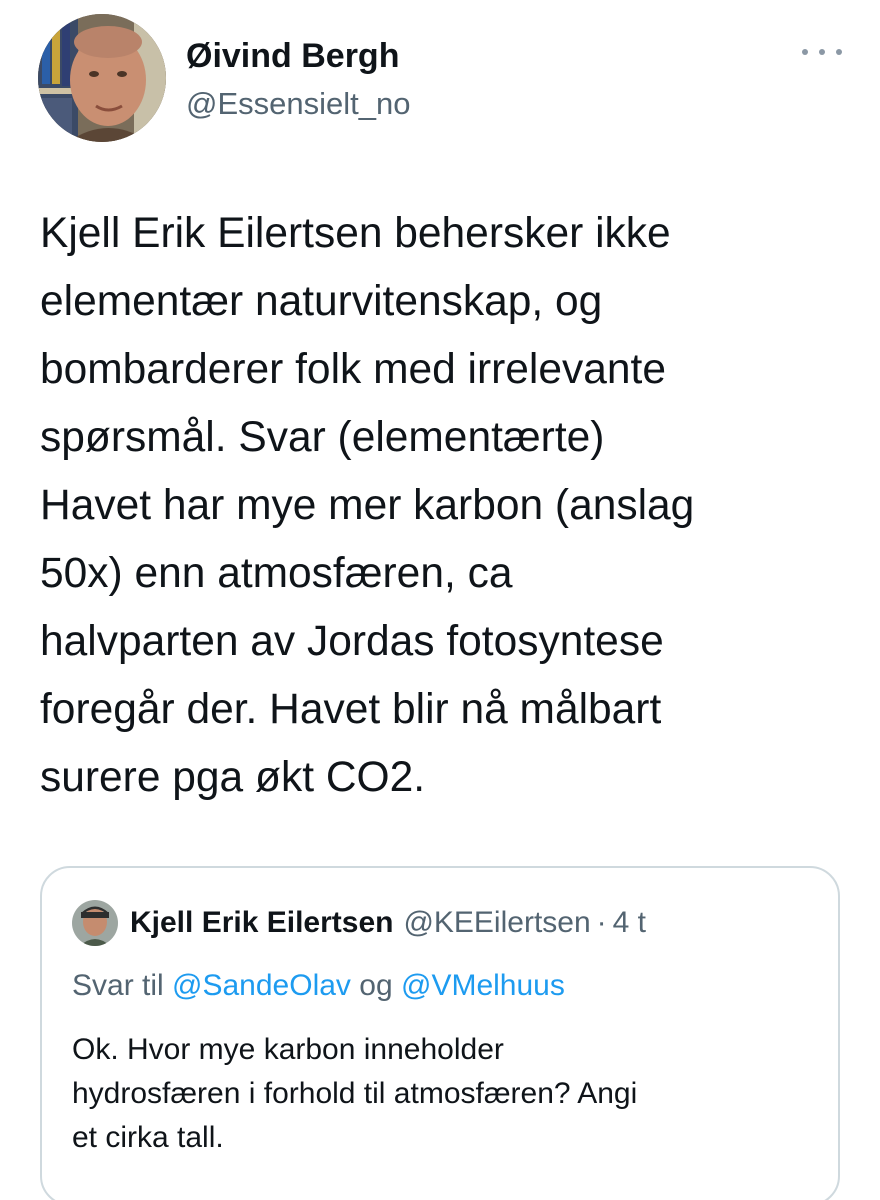 The width and height of the screenshot is (880, 1200). What do you see at coordinates (261, 985) in the screenshot?
I see `reply-mention-sandeolav: @SandeOlav` at bounding box center [261, 985].